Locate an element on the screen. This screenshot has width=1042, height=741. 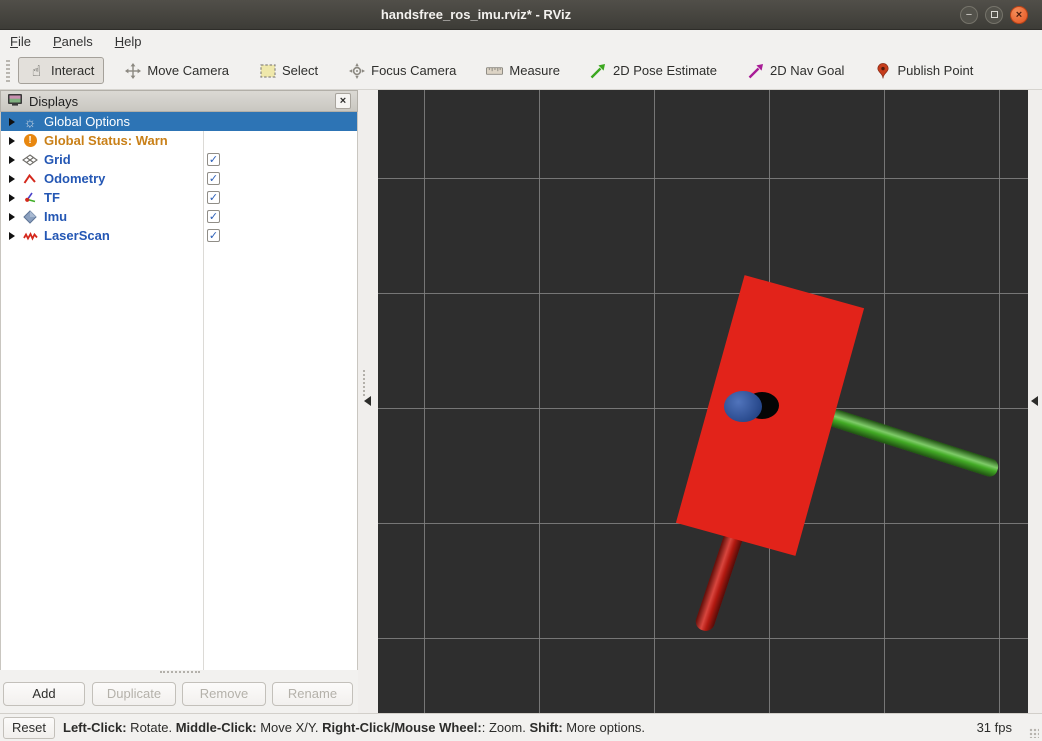
title-bar: handsfree_ros_imu.rviz* - RViz − × is located at coordinates (521, 15).